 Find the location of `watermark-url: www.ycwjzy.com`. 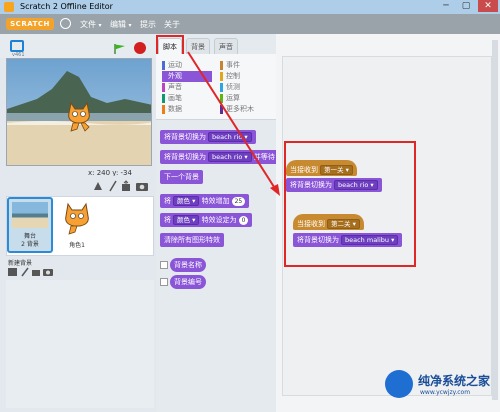

watermark-url: www.ycwjzy.com is located at coordinates (445, 392).